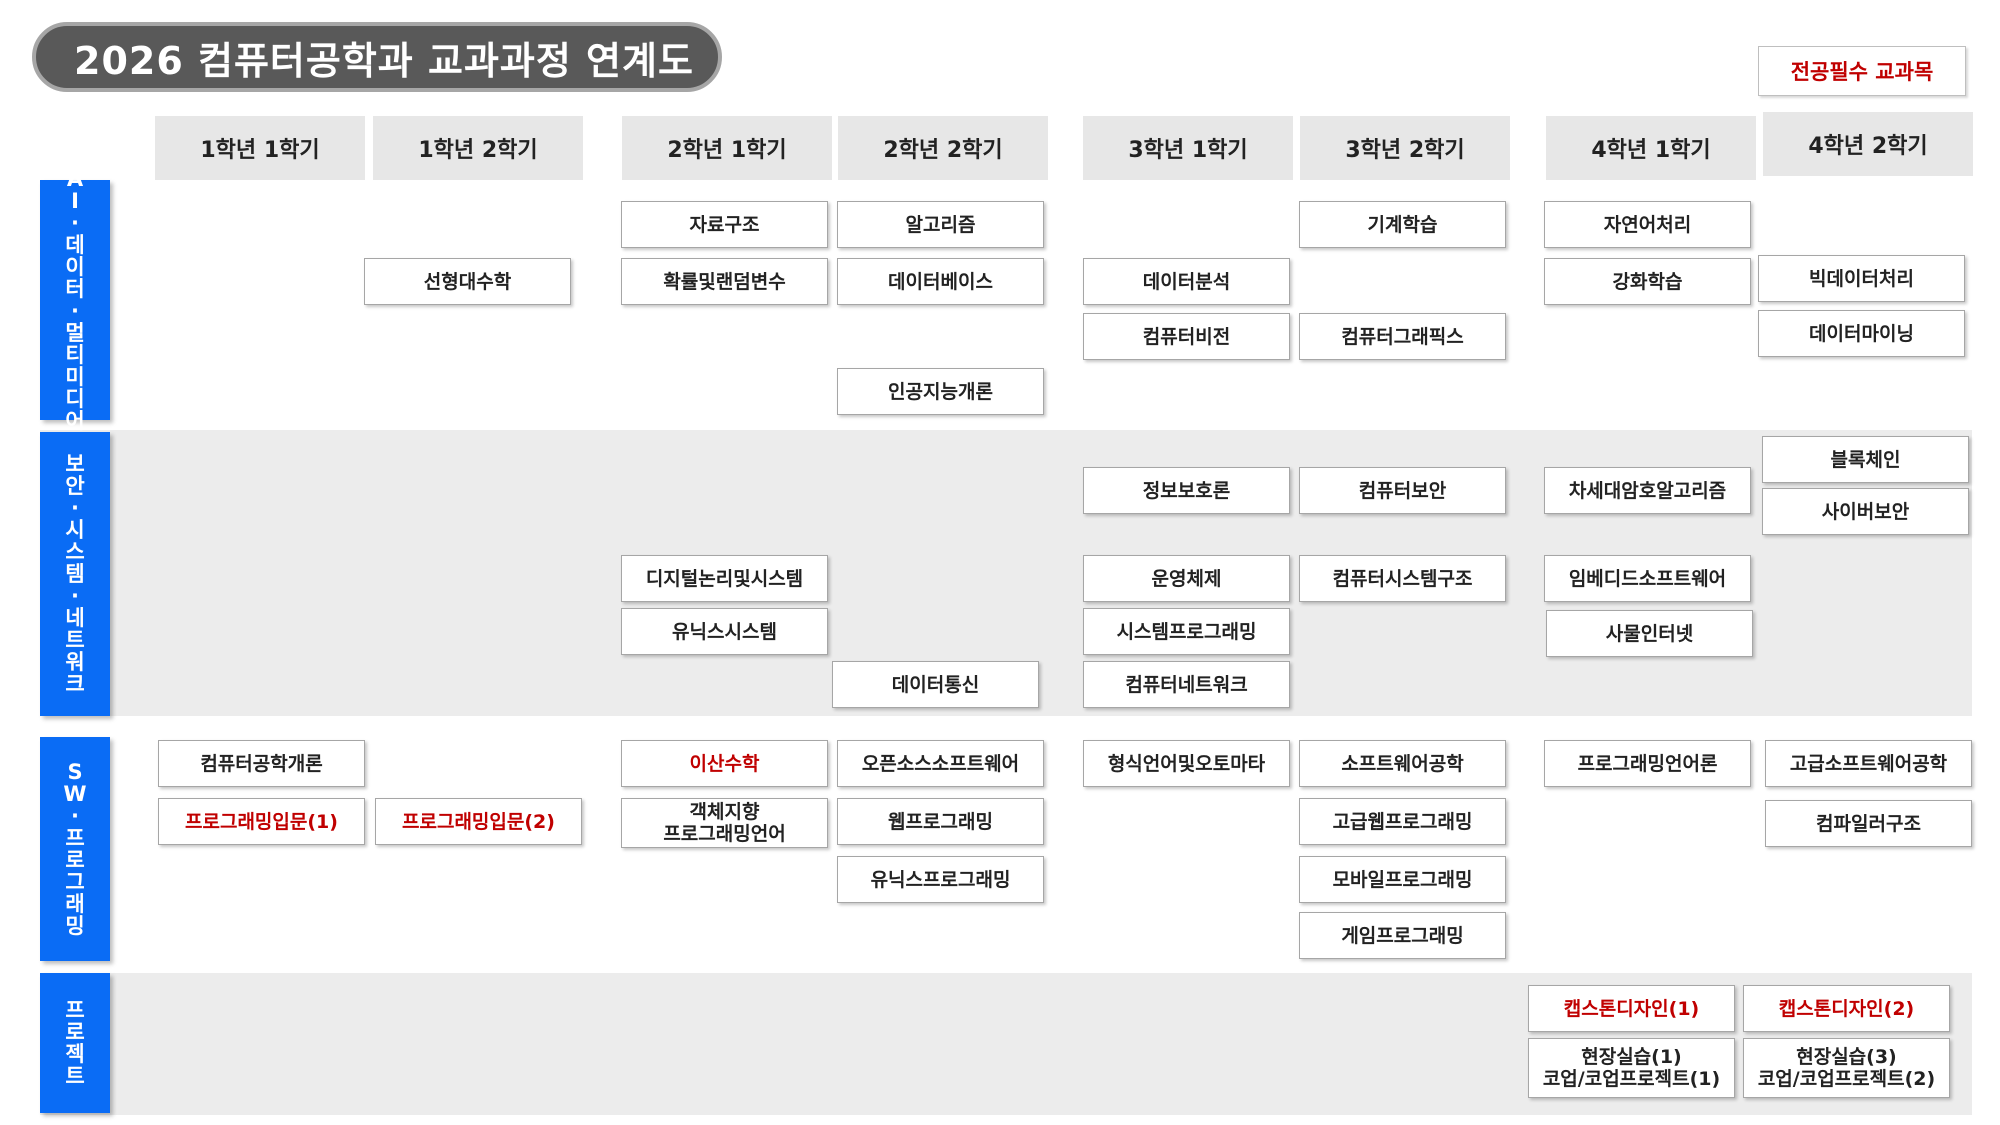  What do you see at coordinates (940, 821) in the screenshot?
I see `course-box: 웹프로그래밍` at bounding box center [940, 821].